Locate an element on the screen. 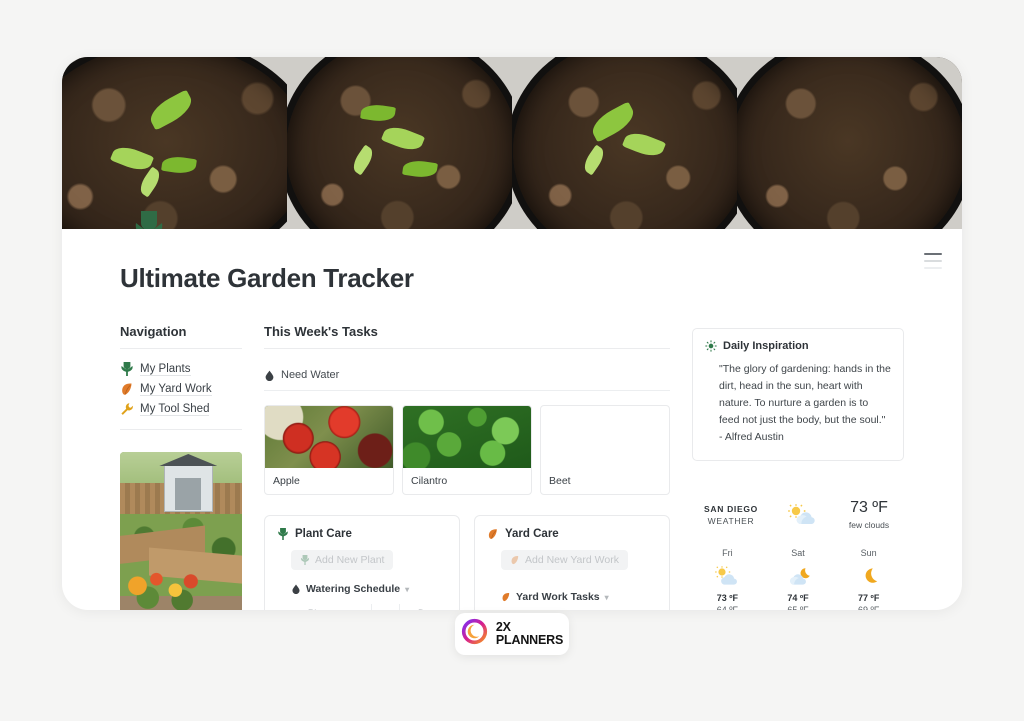 This screenshot has width=1024, height=721. forecast-day-sun: Sun 77 ºF 69 ºF is located at coordinates (868, 579).